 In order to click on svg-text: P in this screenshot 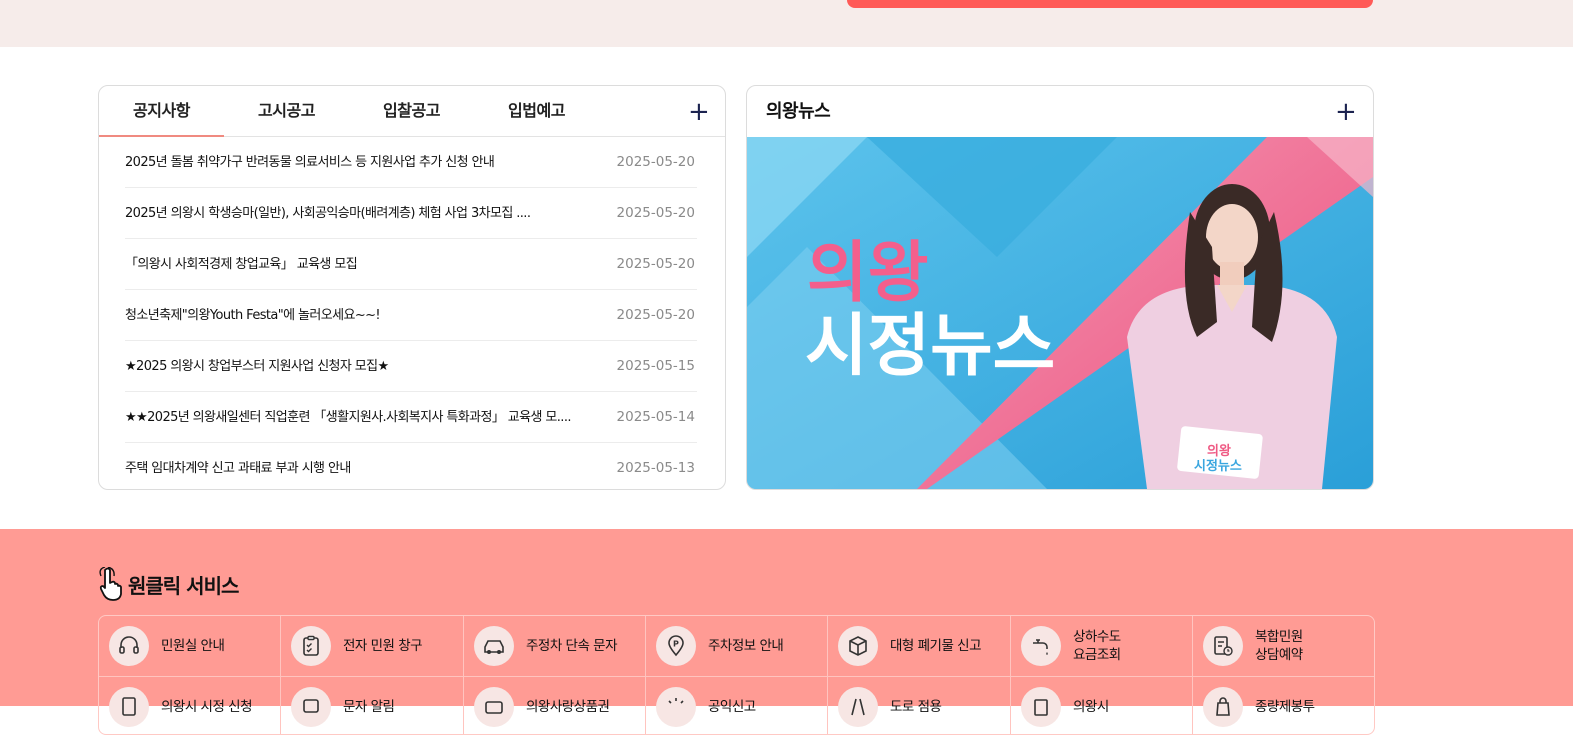, I will do `click(676, 644)`.